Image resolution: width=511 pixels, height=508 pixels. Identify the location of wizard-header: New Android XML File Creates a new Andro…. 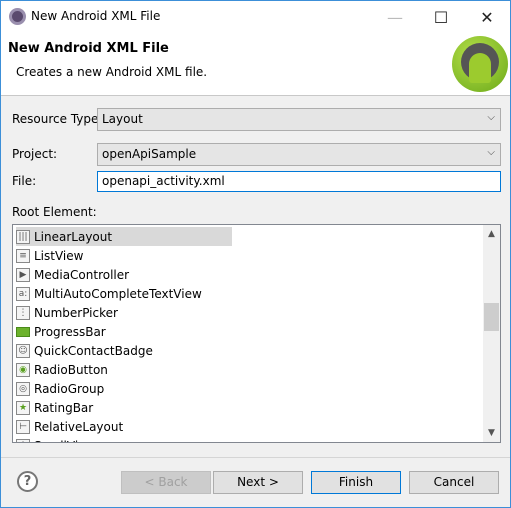
(255, 64).